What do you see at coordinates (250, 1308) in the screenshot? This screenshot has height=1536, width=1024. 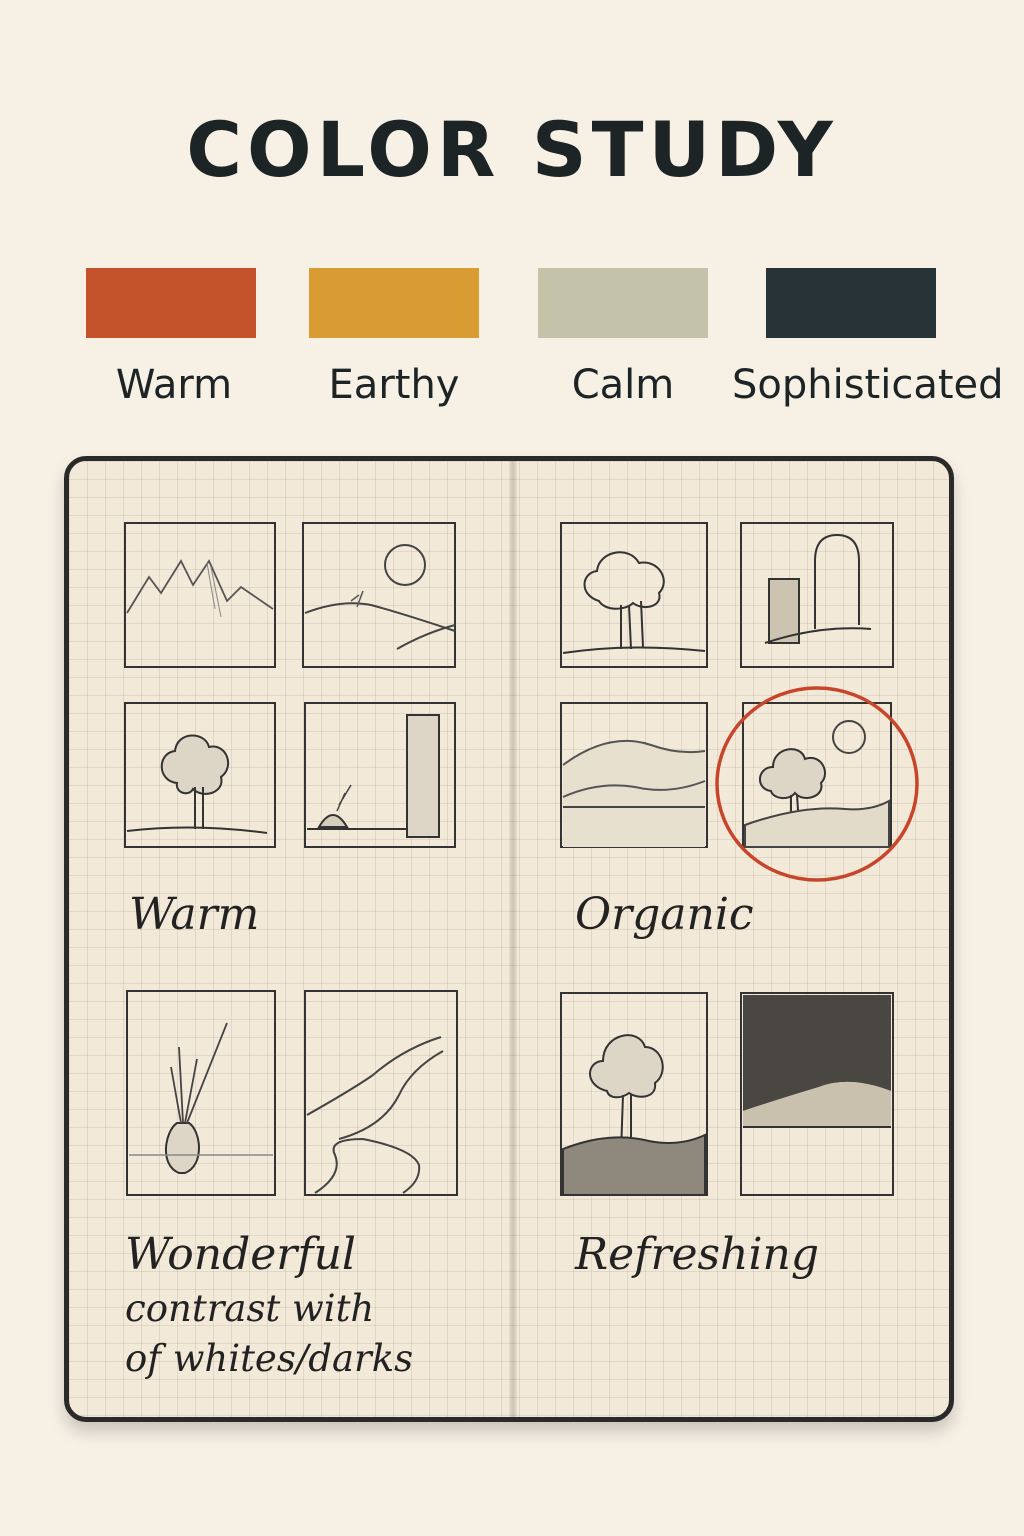 I see `note-wonderful-line-2: contrast with` at bounding box center [250, 1308].